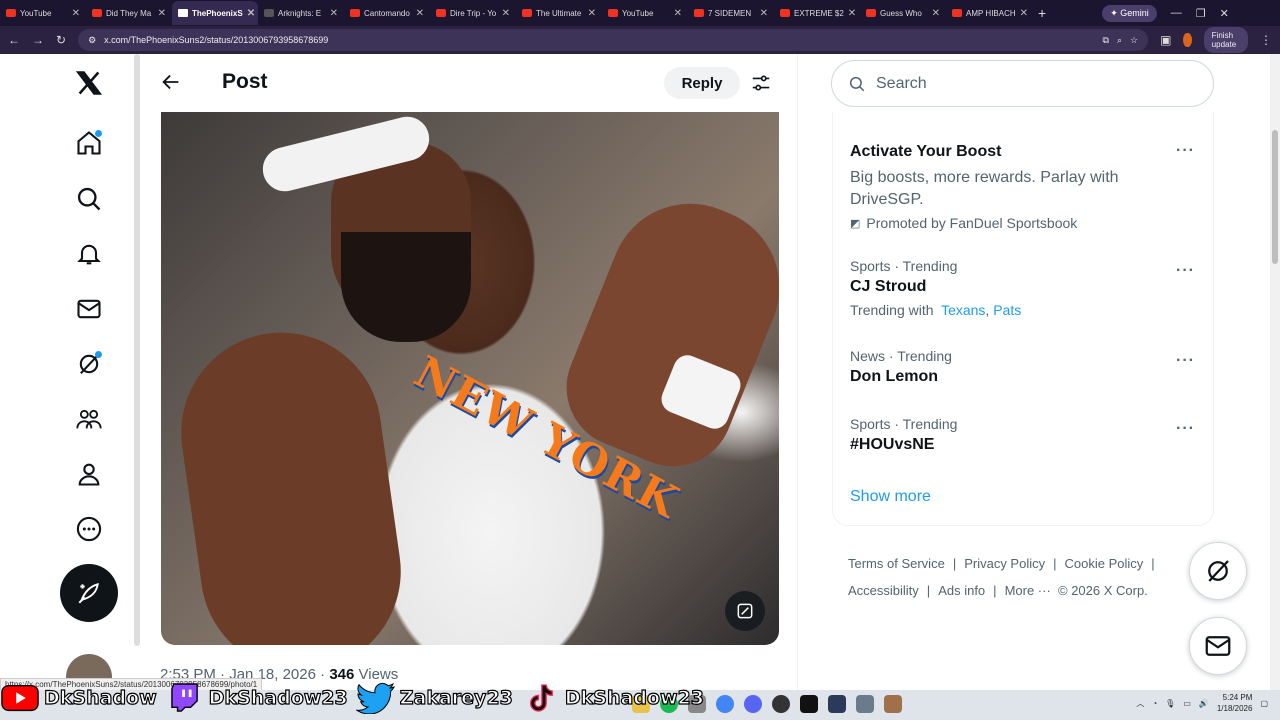  I want to click on explore-icon, so click(89, 199).